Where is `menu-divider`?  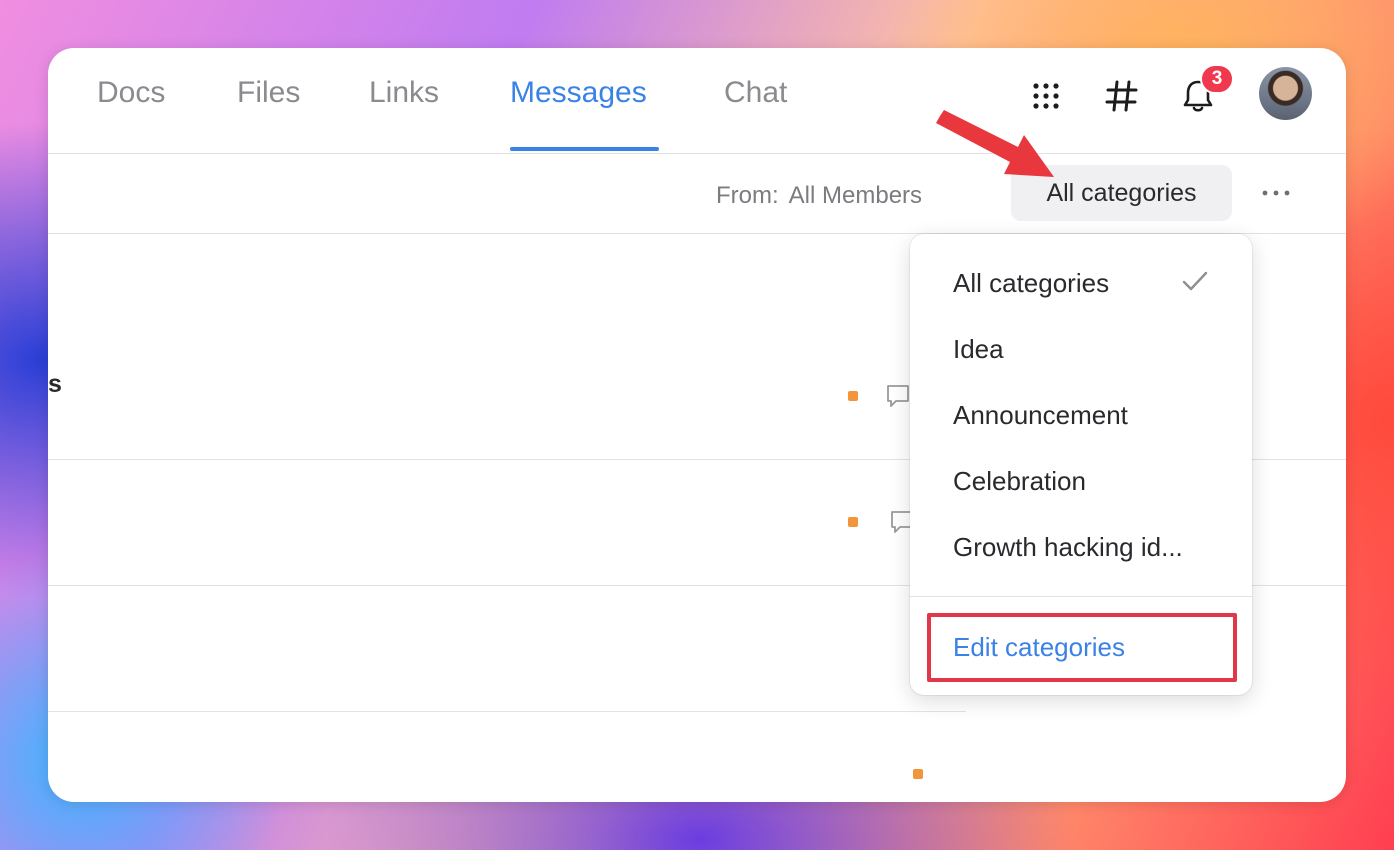 menu-divider is located at coordinates (1081, 596).